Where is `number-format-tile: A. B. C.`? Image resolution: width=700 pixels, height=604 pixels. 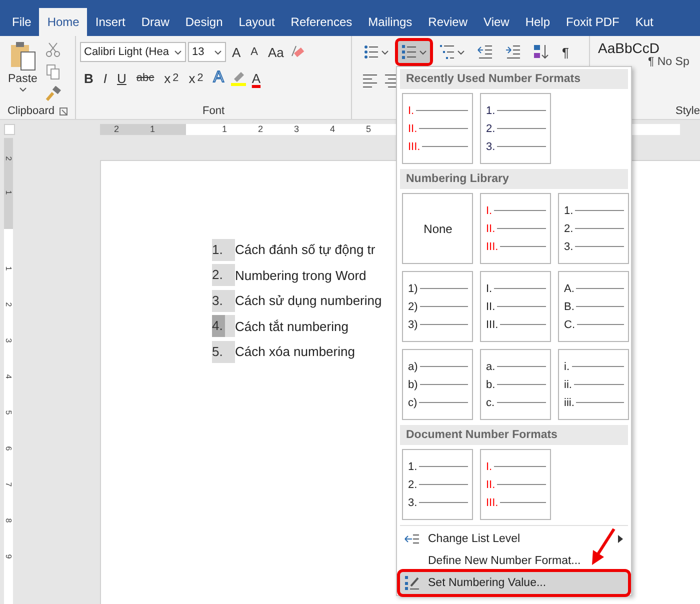 number-format-tile: A. B. C. is located at coordinates (593, 306).